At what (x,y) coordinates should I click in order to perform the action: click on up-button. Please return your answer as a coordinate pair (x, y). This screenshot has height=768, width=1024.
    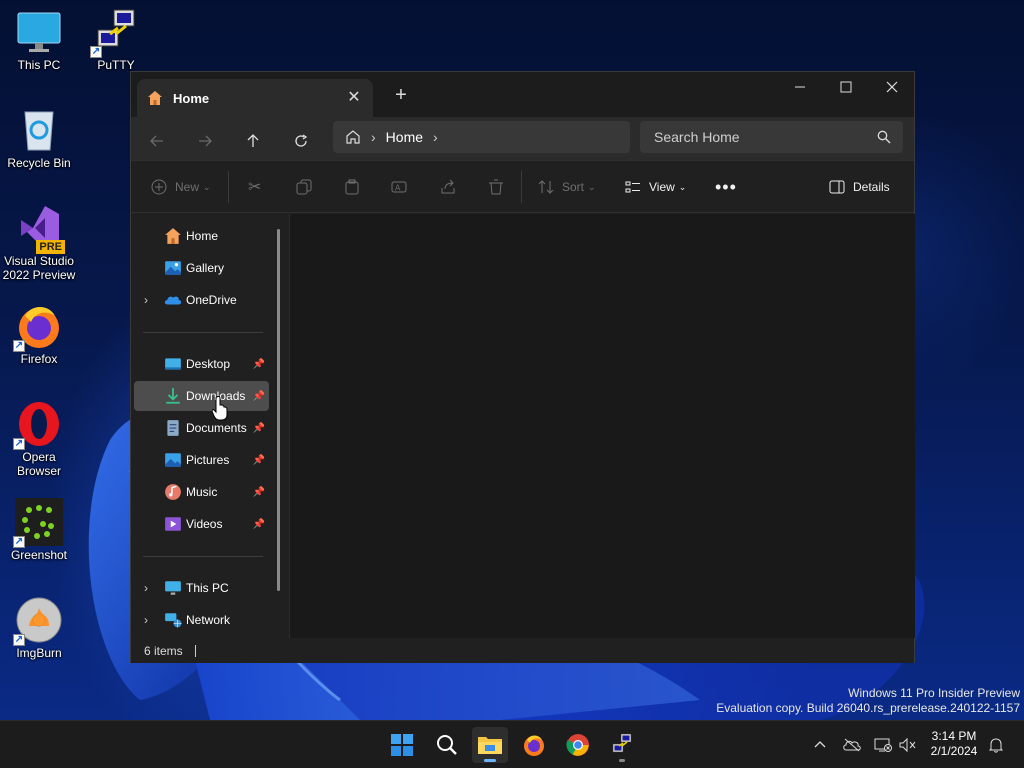
    Looking at the image, I should click on (253, 141).